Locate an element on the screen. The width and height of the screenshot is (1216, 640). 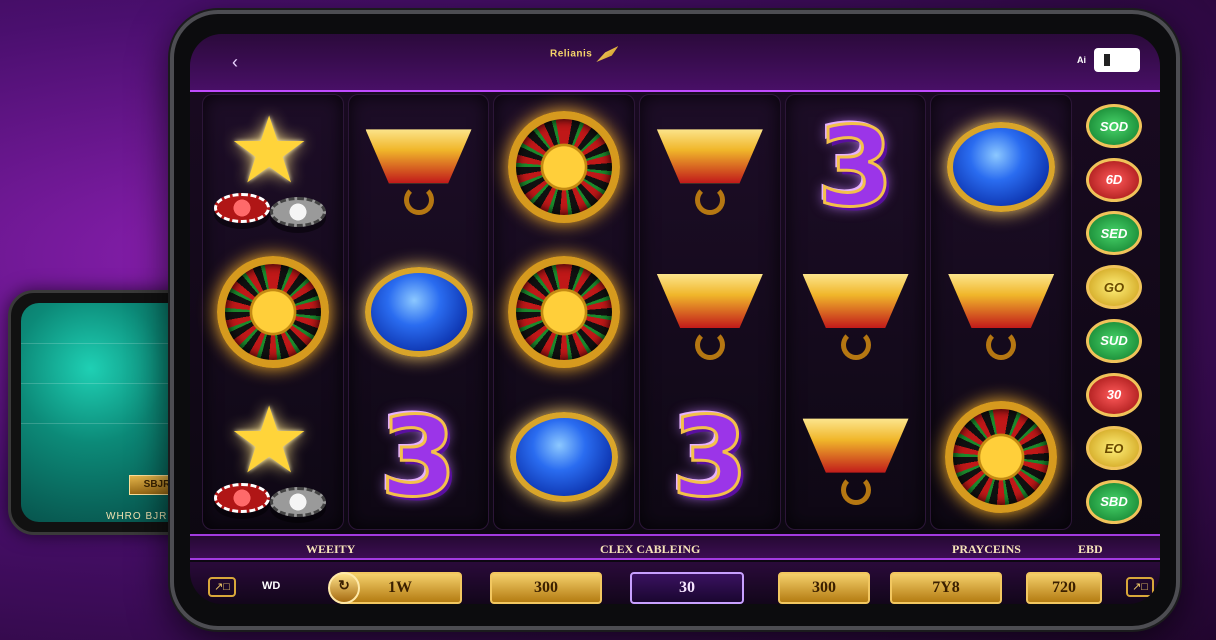
info-left: WEEITY is located at coordinates (331, 549).